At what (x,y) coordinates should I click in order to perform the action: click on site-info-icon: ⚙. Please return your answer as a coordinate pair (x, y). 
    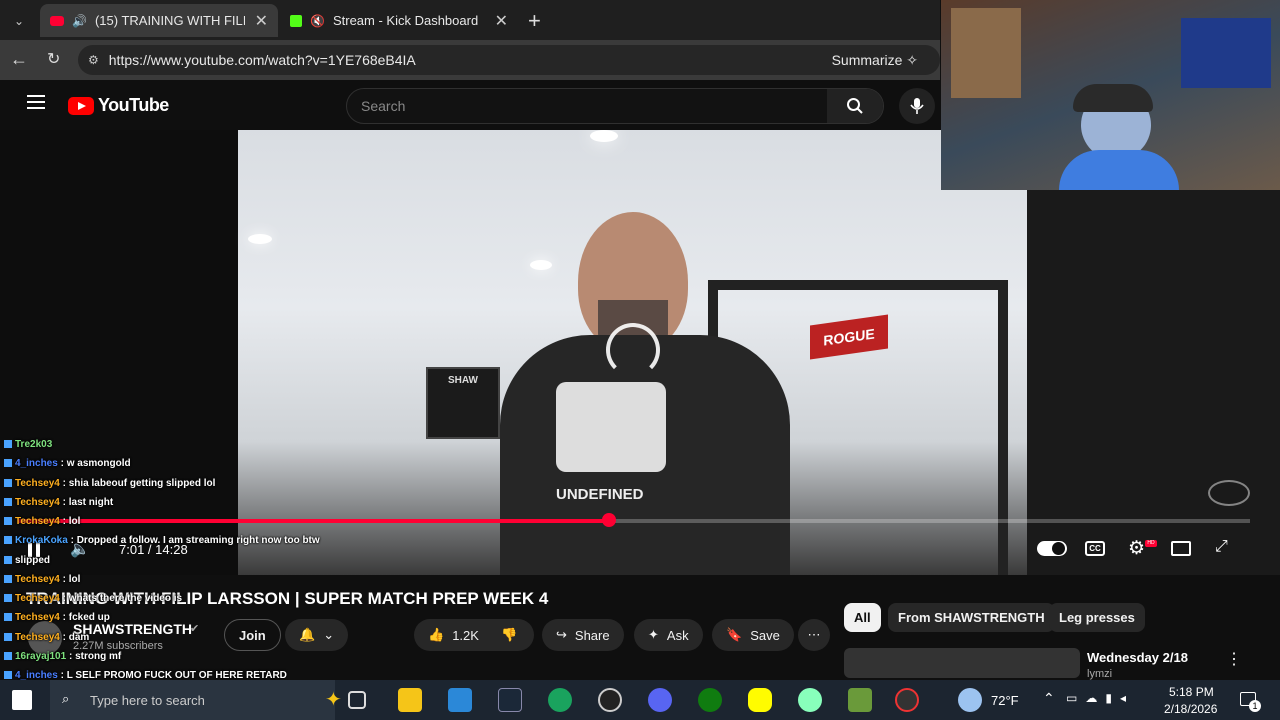
    Looking at the image, I should click on (93, 60).